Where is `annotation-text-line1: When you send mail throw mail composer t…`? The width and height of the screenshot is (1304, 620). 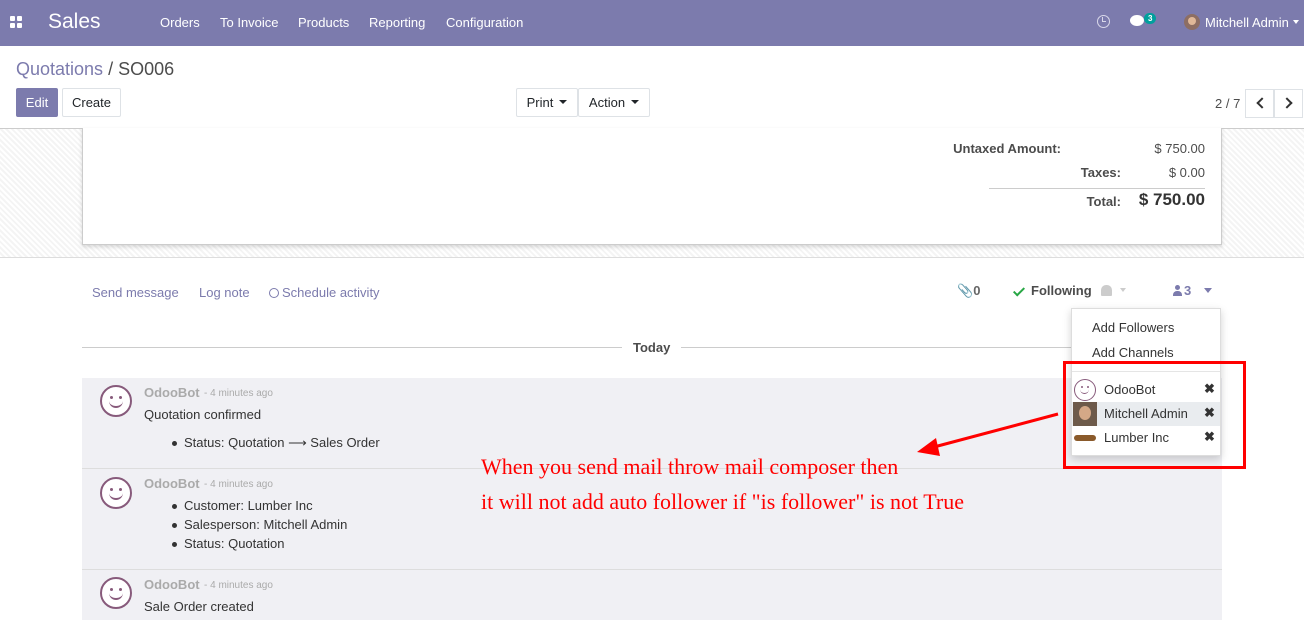 annotation-text-line1: When you send mail throw mail composer t… is located at coordinates (690, 466).